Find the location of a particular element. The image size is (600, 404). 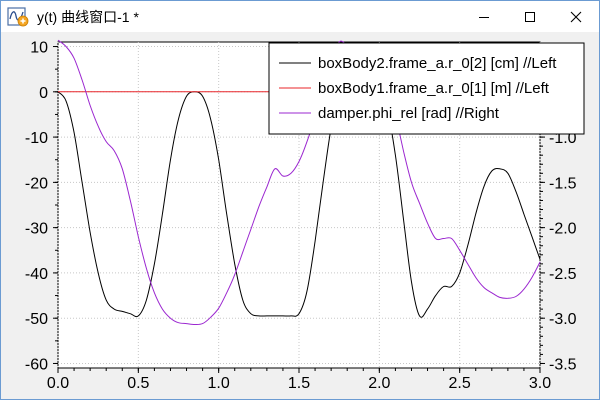

x-tick-label: 2.5 is located at coordinates (460, 383).